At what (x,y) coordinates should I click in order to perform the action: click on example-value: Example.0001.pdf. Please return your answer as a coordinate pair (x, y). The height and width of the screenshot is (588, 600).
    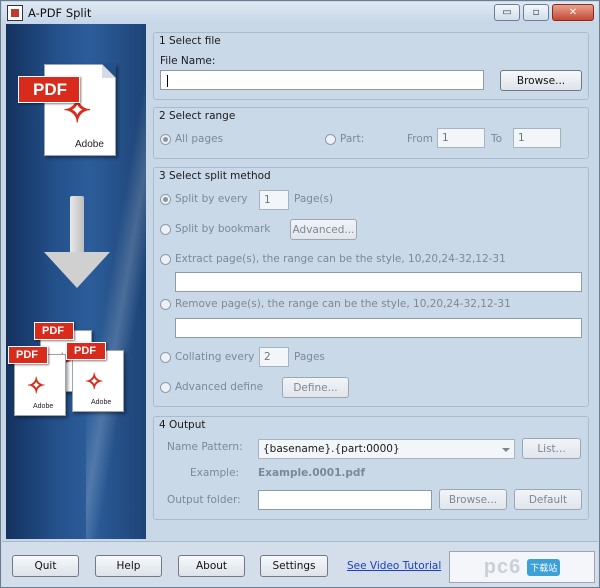
    Looking at the image, I should click on (312, 473).